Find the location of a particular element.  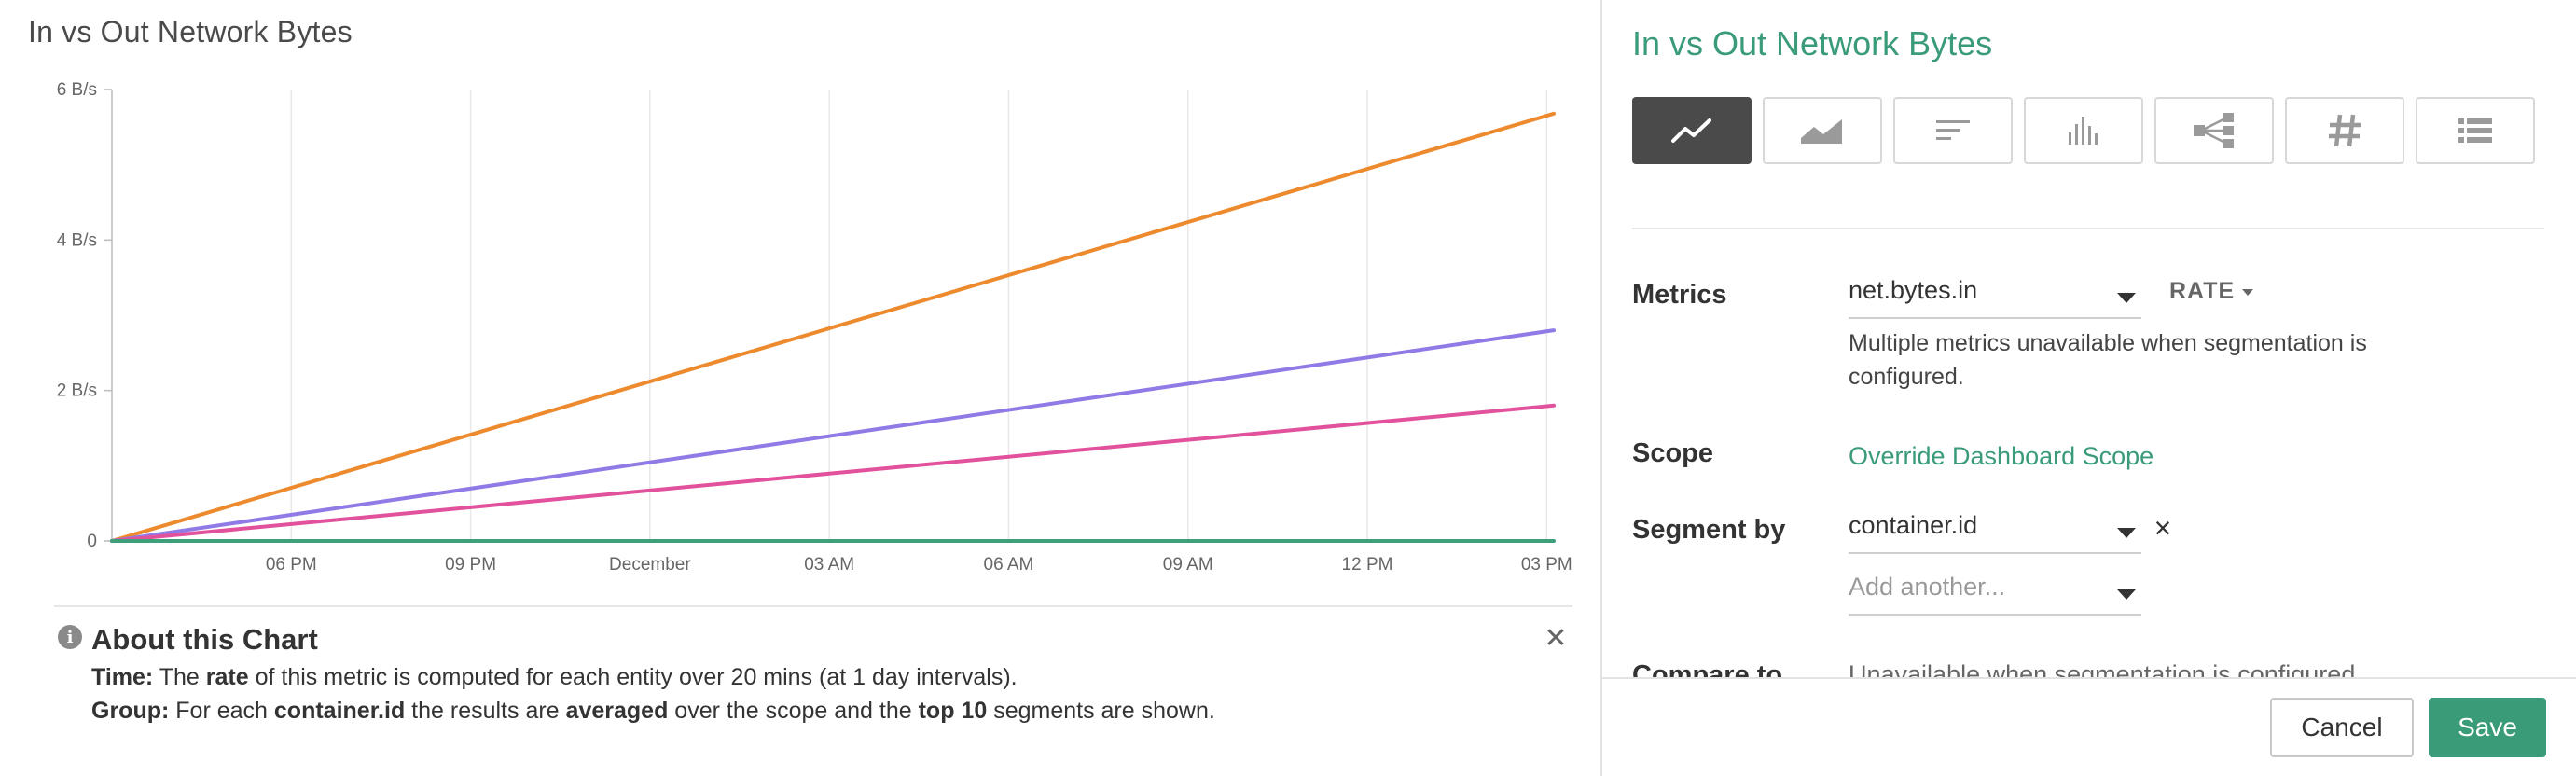

viz-area-button is located at coordinates (1822, 130).